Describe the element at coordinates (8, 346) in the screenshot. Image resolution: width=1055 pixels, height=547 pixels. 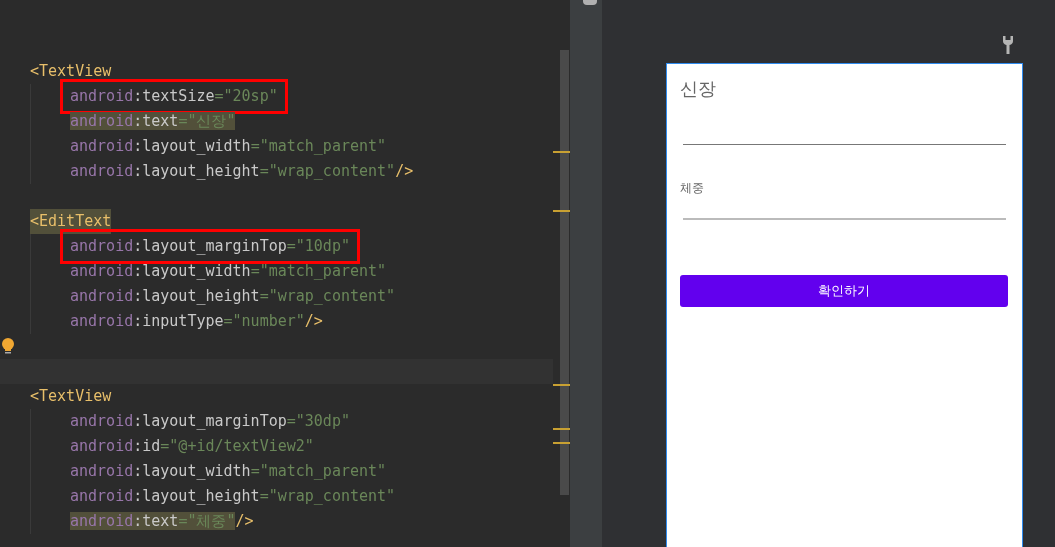
I see `lightbulb-icon` at that location.